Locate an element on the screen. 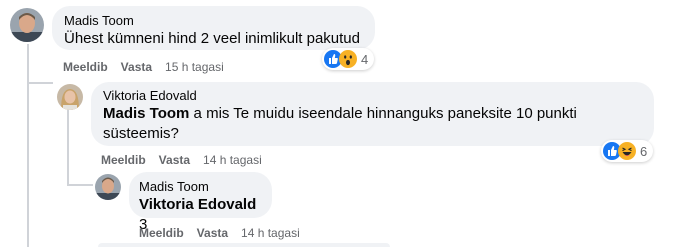  mention-link: Madis Toom is located at coordinates (146, 113).